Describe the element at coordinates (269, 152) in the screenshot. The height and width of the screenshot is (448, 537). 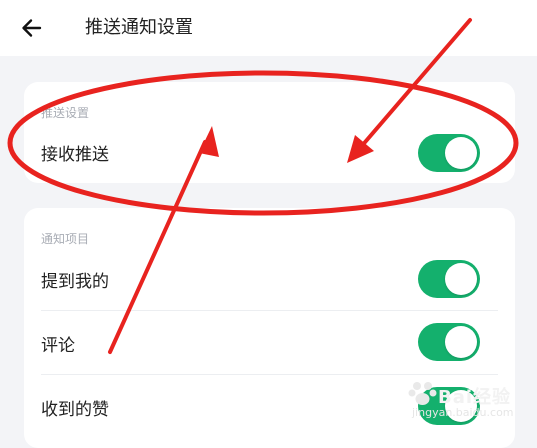
I see `setting-row-receive-push: 接收推送` at that location.